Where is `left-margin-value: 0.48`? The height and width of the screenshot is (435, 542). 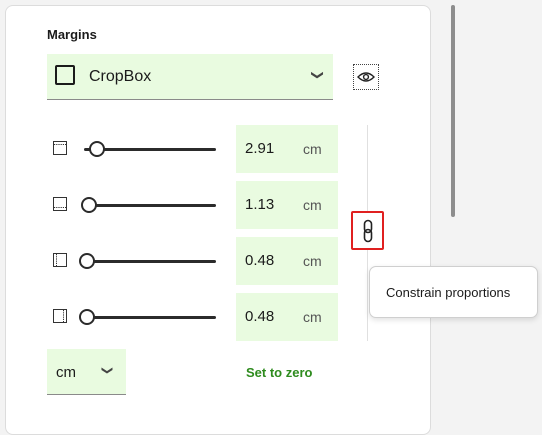
left-margin-value: 0.48 is located at coordinates (260, 260).